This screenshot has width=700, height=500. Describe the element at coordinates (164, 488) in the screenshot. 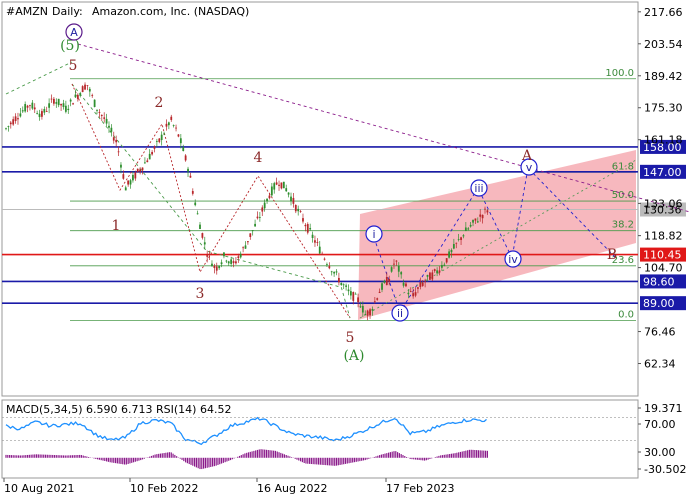

I see `x-tick-label: 10 Feb 2022` at that location.